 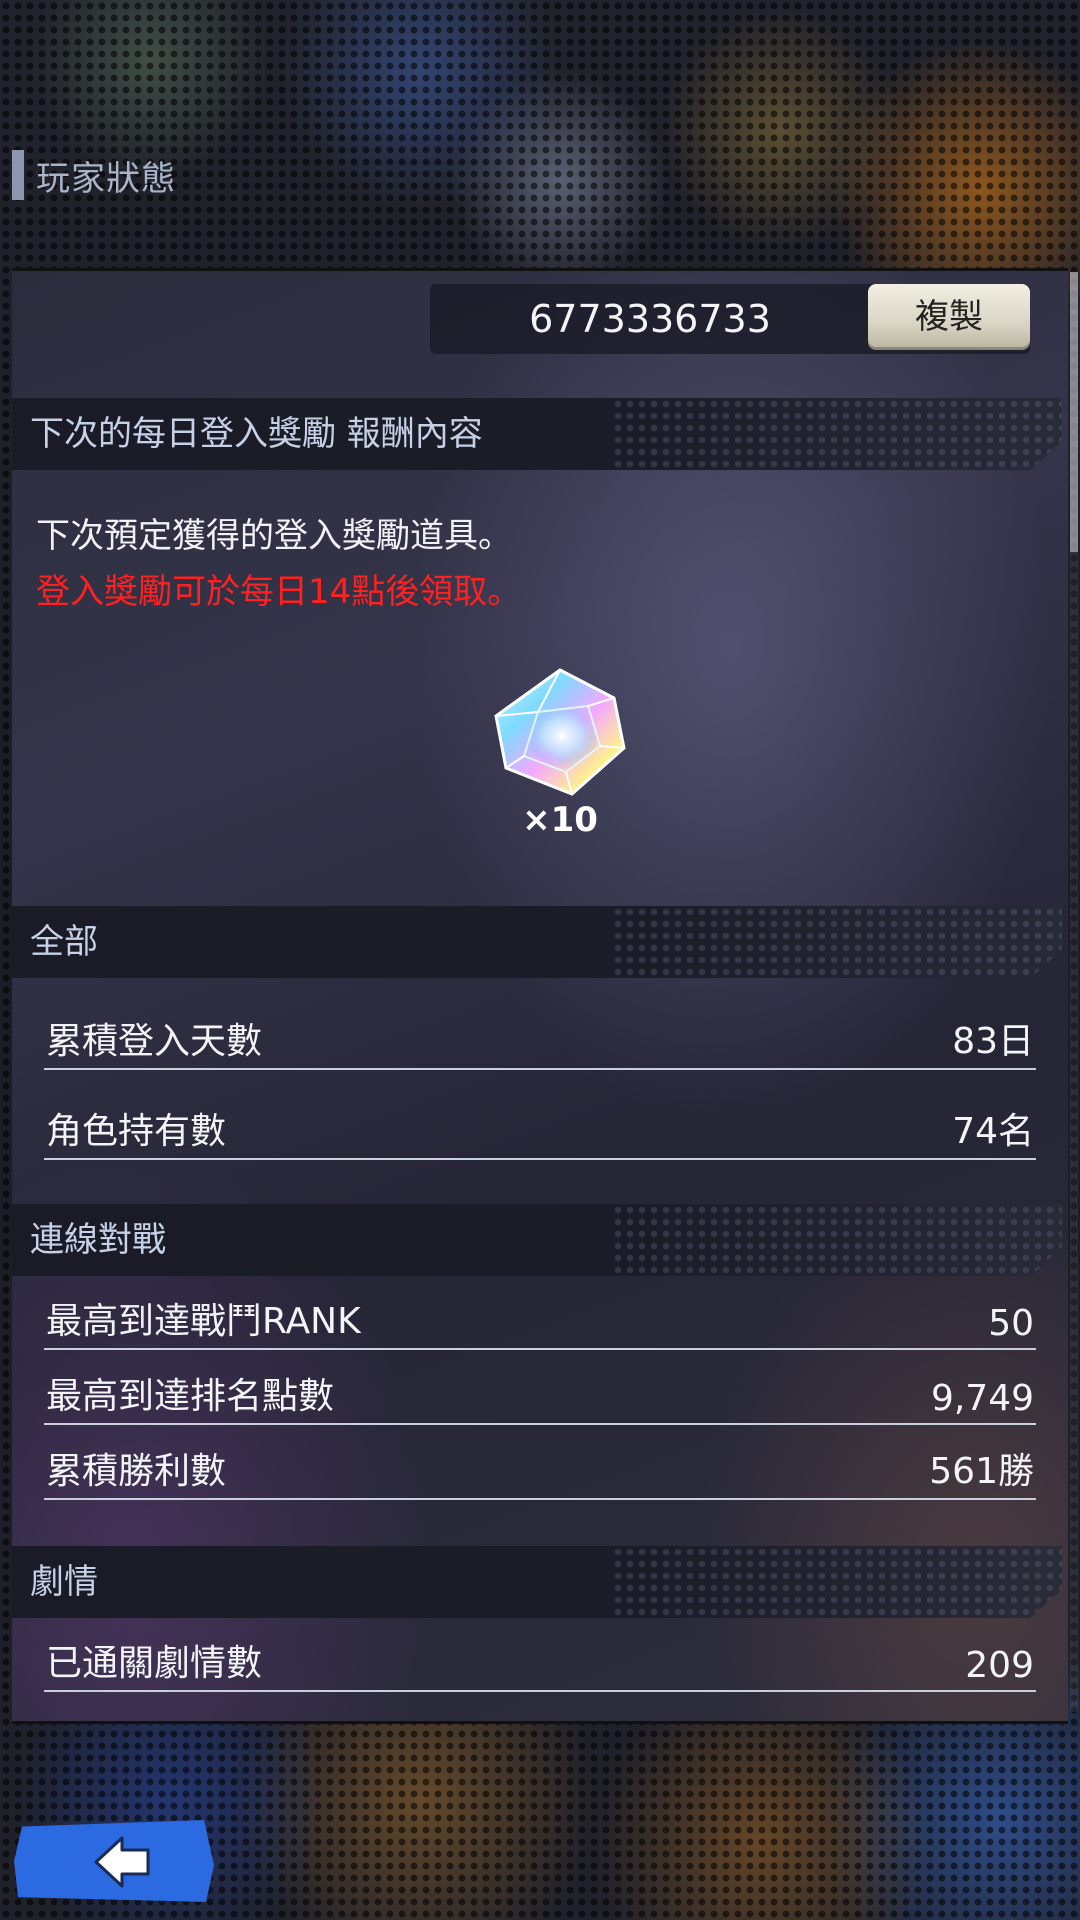 I want to click on section-header-story: 劇情, so click(x=537, y=1582).